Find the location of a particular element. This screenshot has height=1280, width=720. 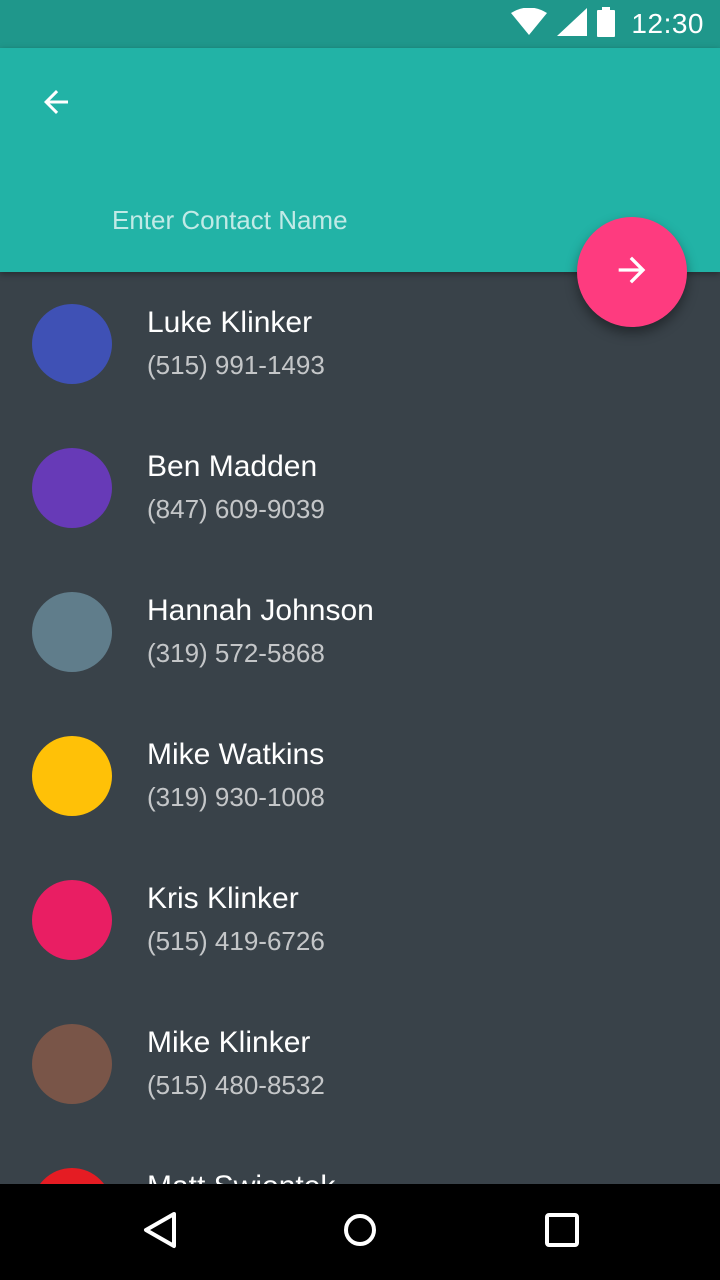

contact-row: Mike Watkins (319) 930-1008 is located at coordinates (360, 776).